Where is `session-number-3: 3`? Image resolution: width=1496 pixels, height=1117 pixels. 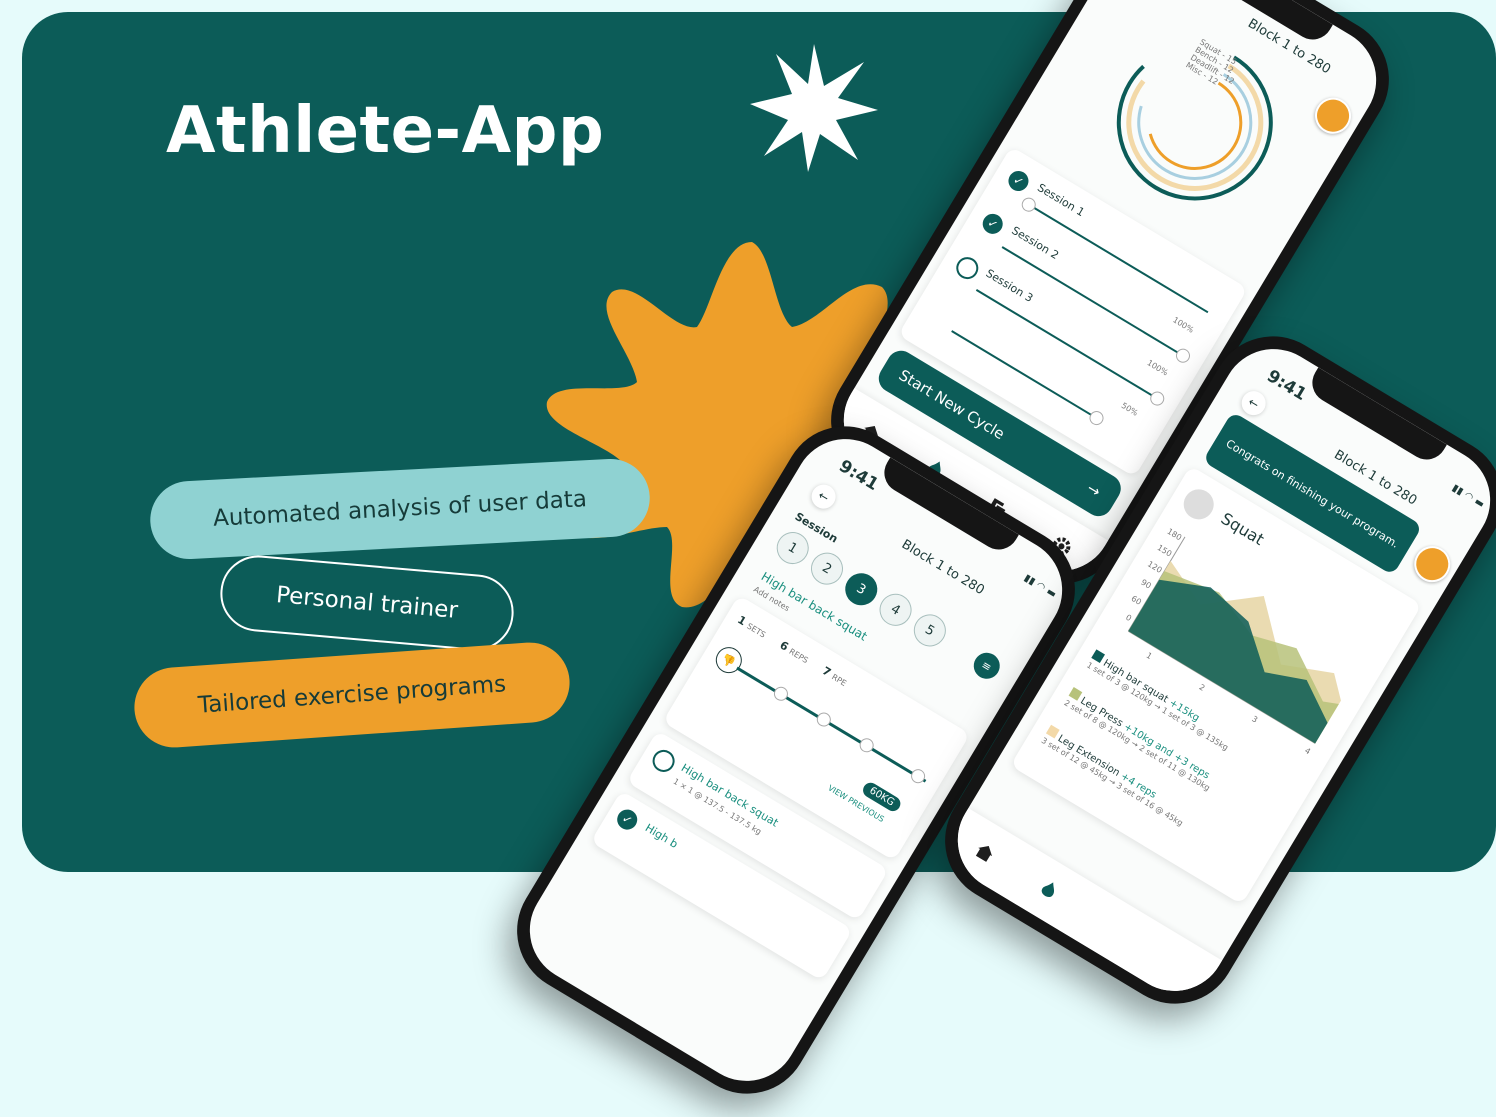 session-number-3: 3 is located at coordinates (861, 589).